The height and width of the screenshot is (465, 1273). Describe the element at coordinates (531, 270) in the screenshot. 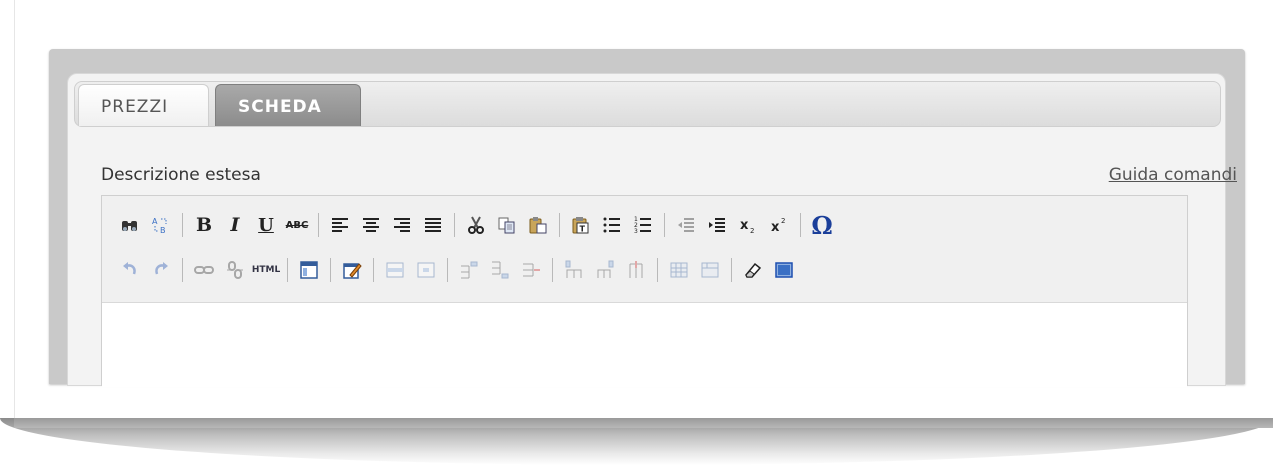

I see `delete-row-icon` at that location.